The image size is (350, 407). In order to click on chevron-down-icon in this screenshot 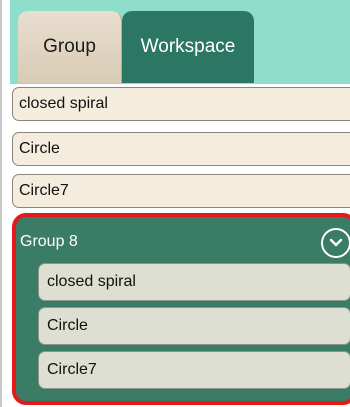, I will do `click(336, 242)`.